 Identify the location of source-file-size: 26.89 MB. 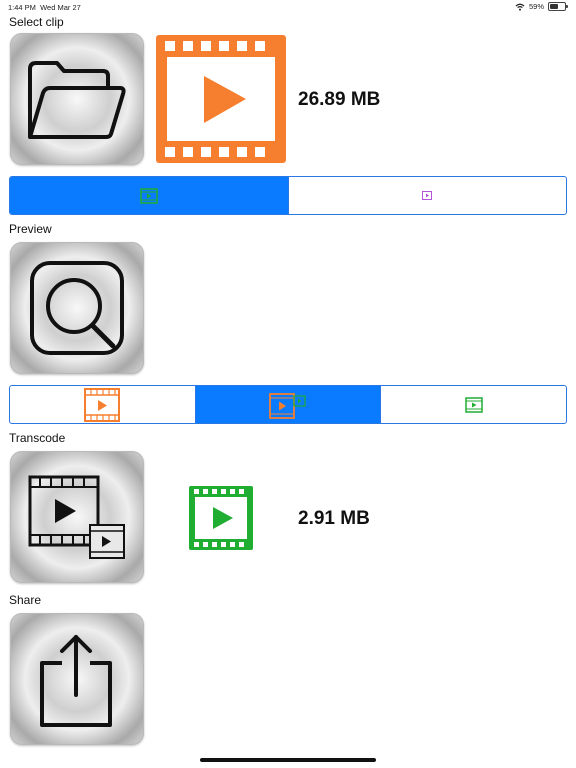
(339, 99).